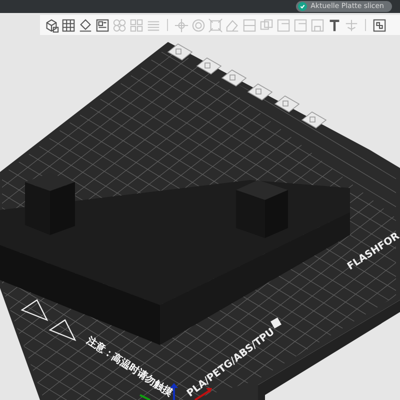  I want to click on check-icon, so click(302, 6).